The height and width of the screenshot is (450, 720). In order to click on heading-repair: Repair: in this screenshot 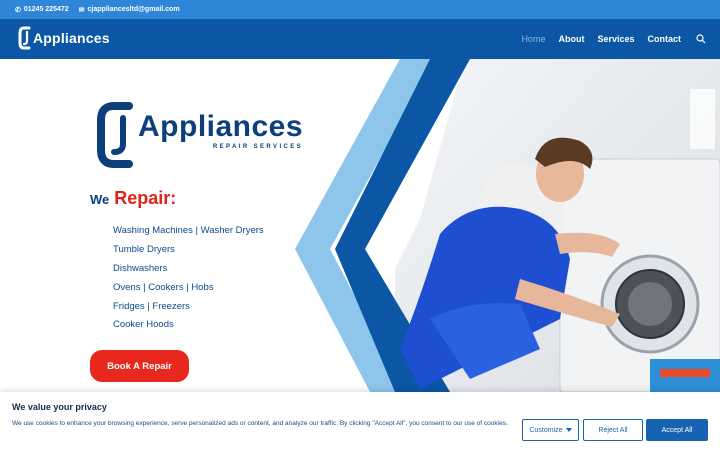, I will do `click(145, 198)`.